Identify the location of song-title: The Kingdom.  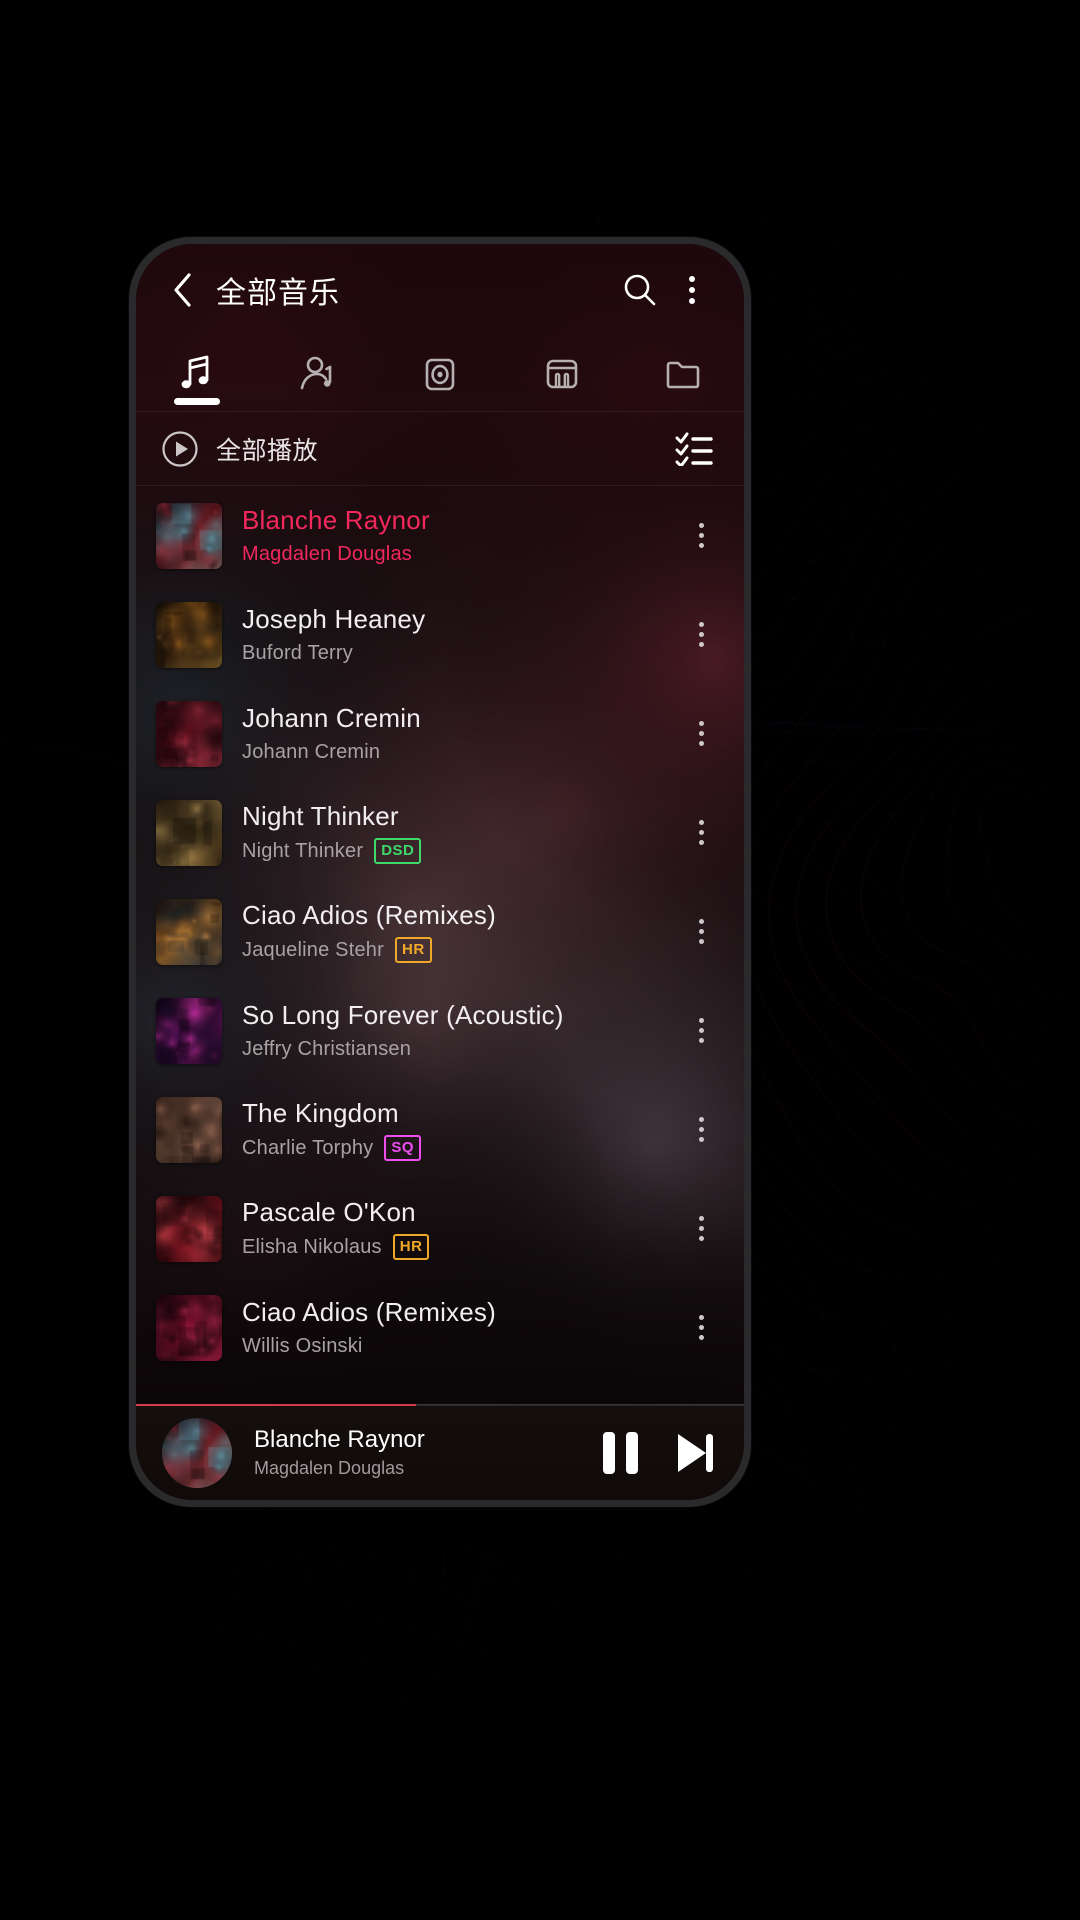
(320, 1113).